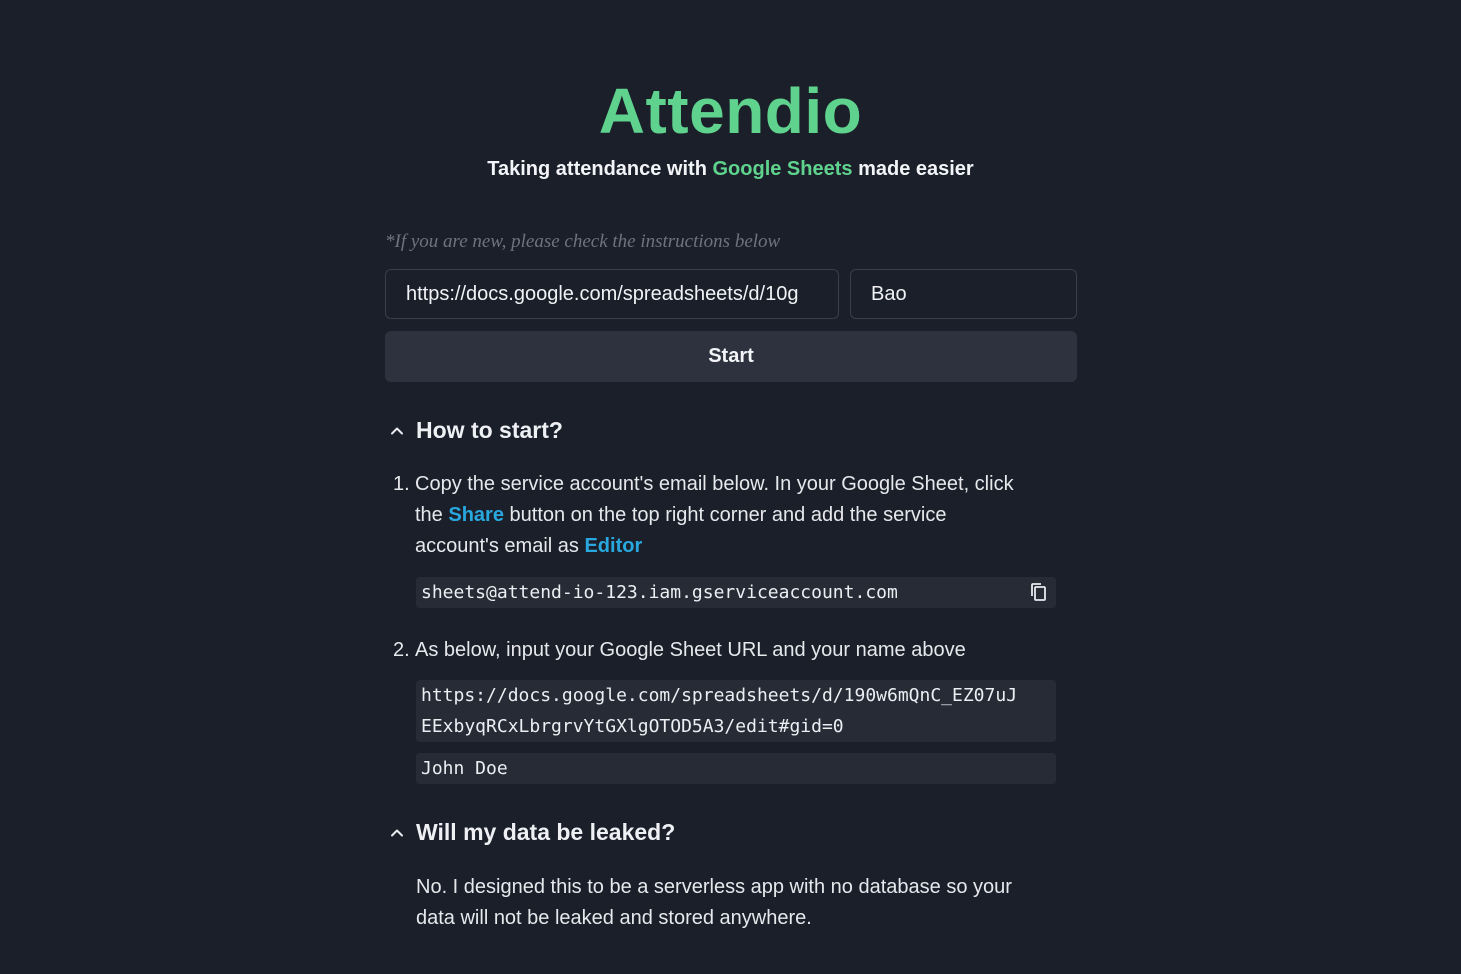  Describe the element at coordinates (476, 515) in the screenshot. I see `share-keyword: Share` at that location.